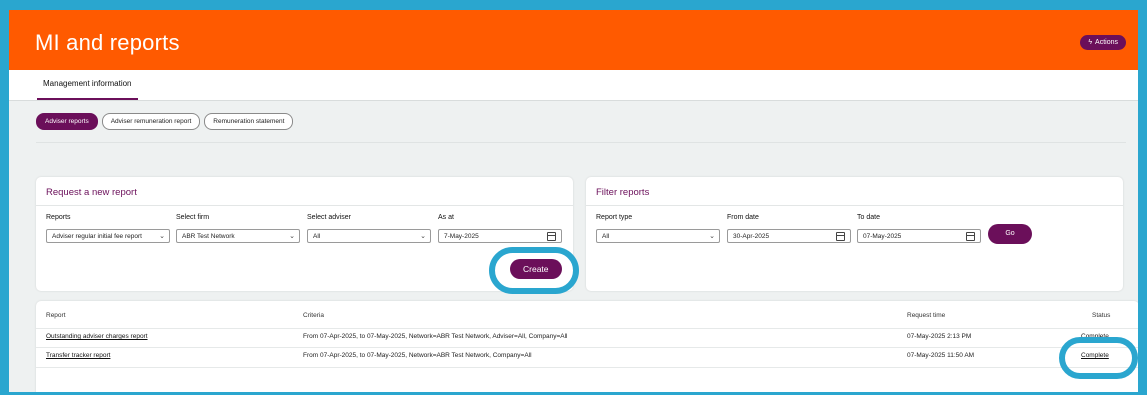  What do you see at coordinates (446, 217) in the screenshot?
I see `as-at-label: As at` at bounding box center [446, 217].